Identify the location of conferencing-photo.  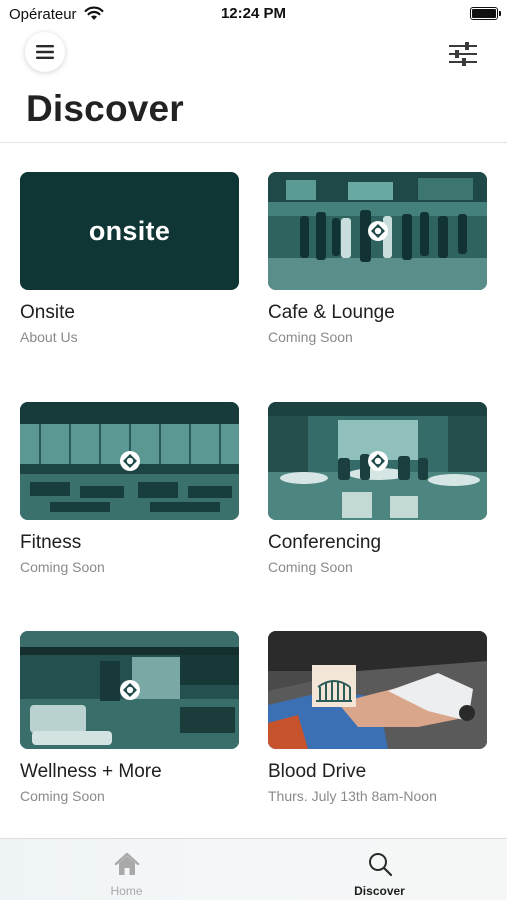
(377, 461).